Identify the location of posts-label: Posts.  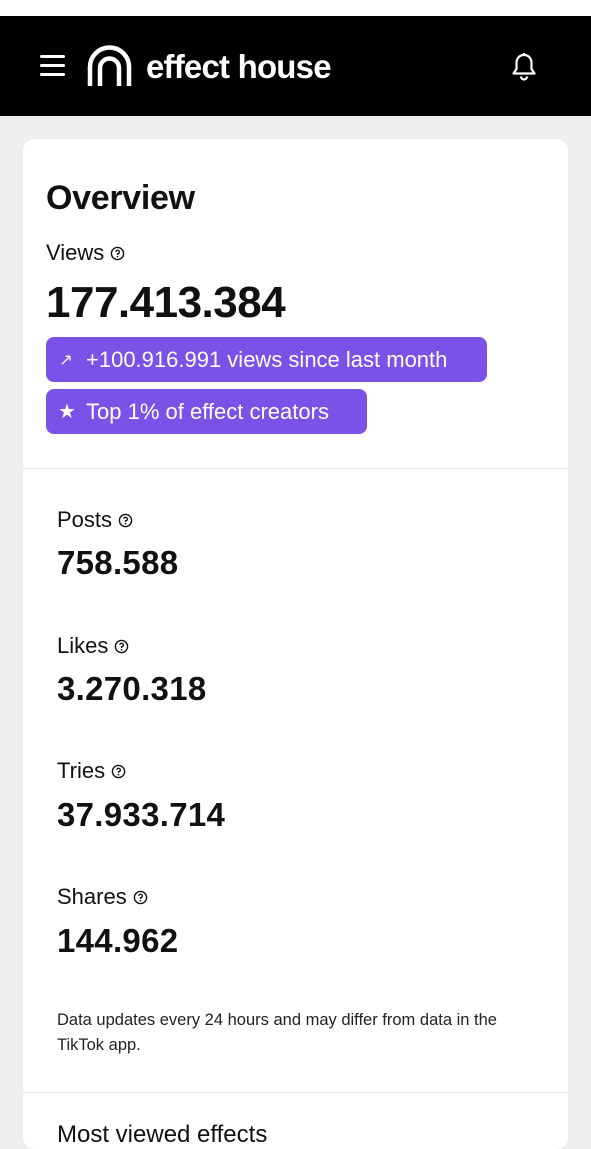
(95, 520).